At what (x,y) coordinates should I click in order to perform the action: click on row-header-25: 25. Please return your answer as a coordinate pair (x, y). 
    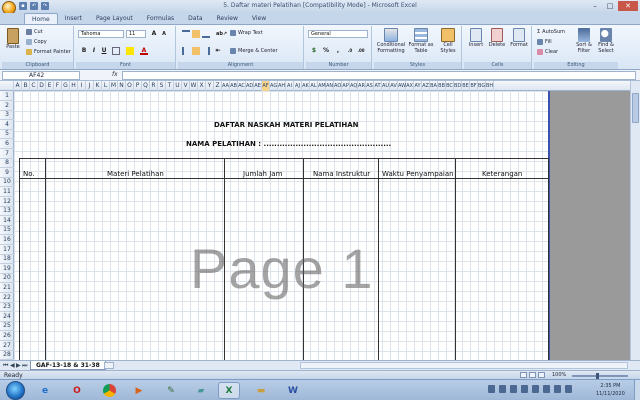
    Looking at the image, I should click on (7, 326).